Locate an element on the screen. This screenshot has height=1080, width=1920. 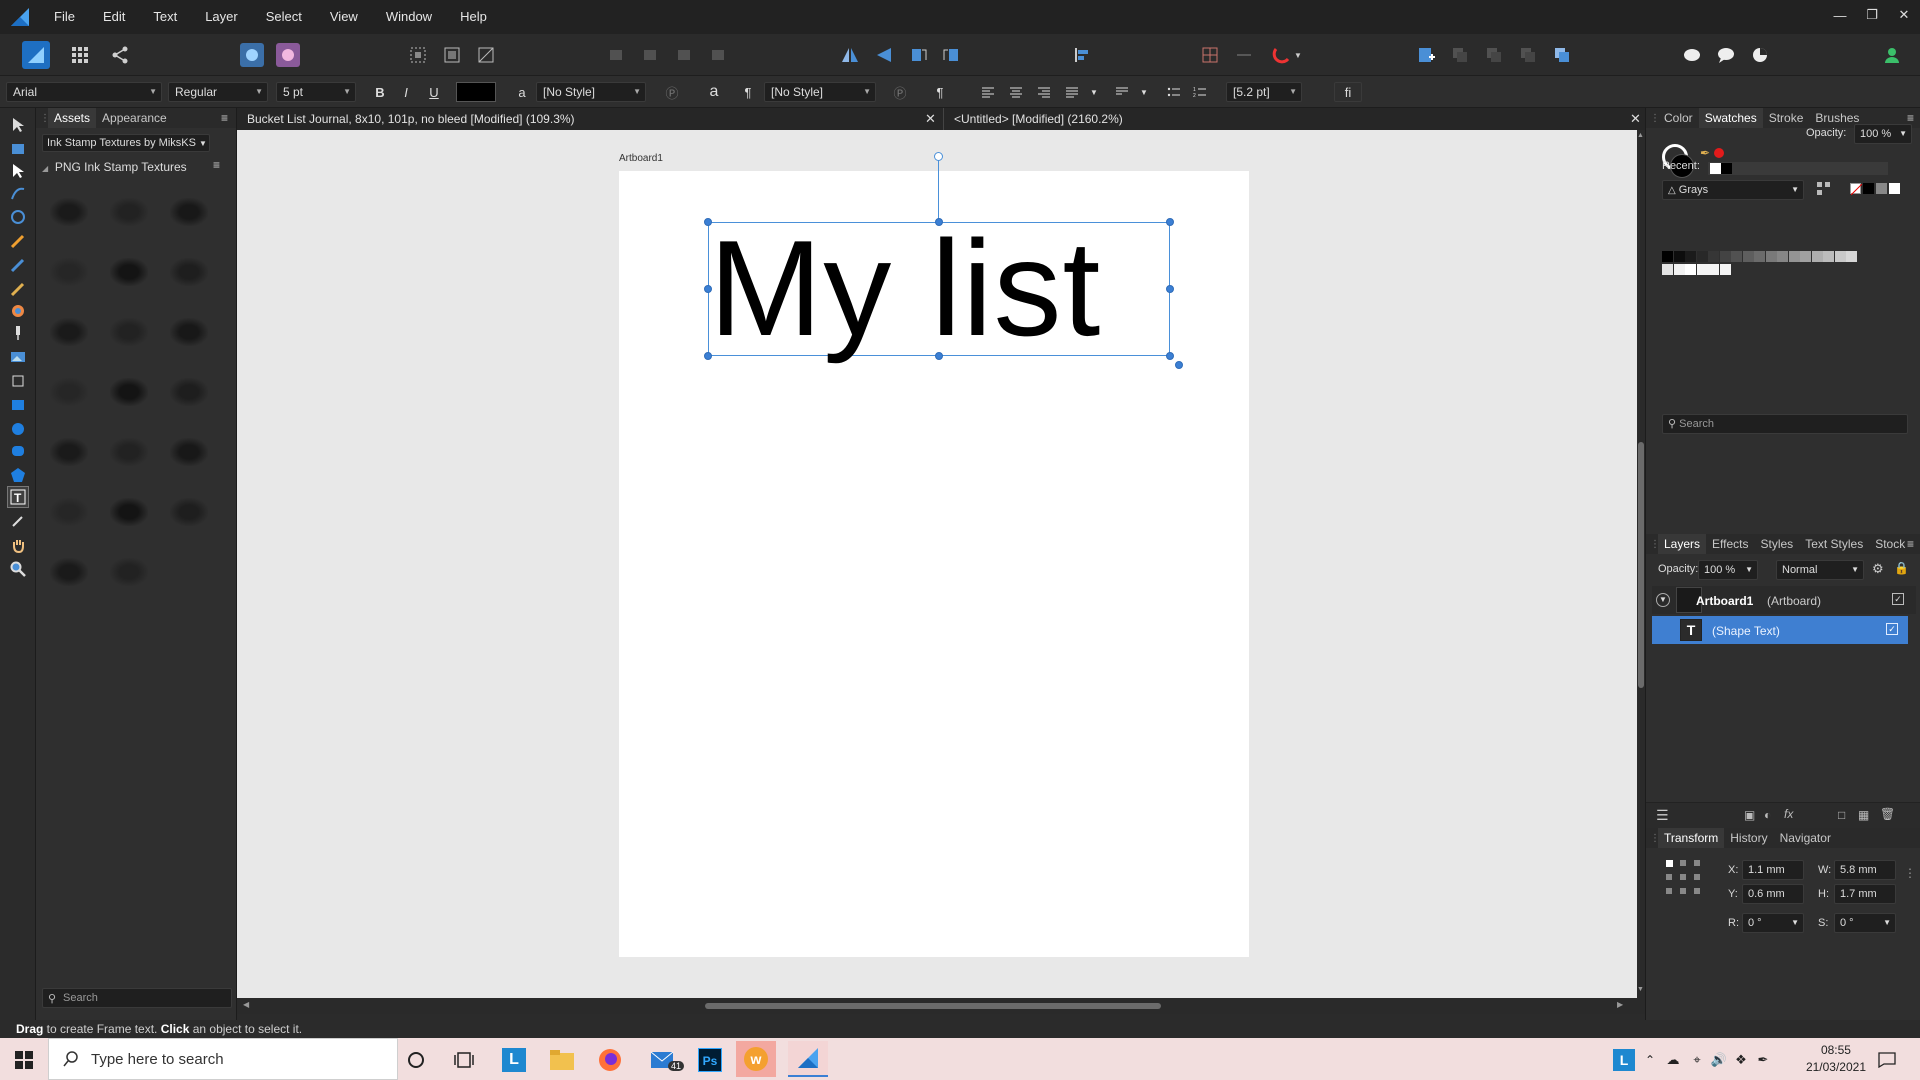
blend-mode-select: Normal ▼ is located at coordinates (1820, 570).